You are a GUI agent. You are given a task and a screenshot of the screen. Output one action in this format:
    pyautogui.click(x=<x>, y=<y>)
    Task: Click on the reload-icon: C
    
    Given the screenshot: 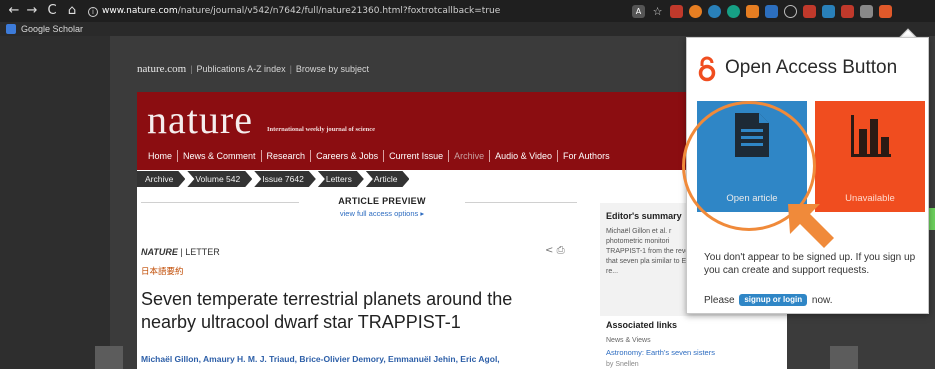 What is the action you would take?
    pyautogui.click(x=52, y=11)
    